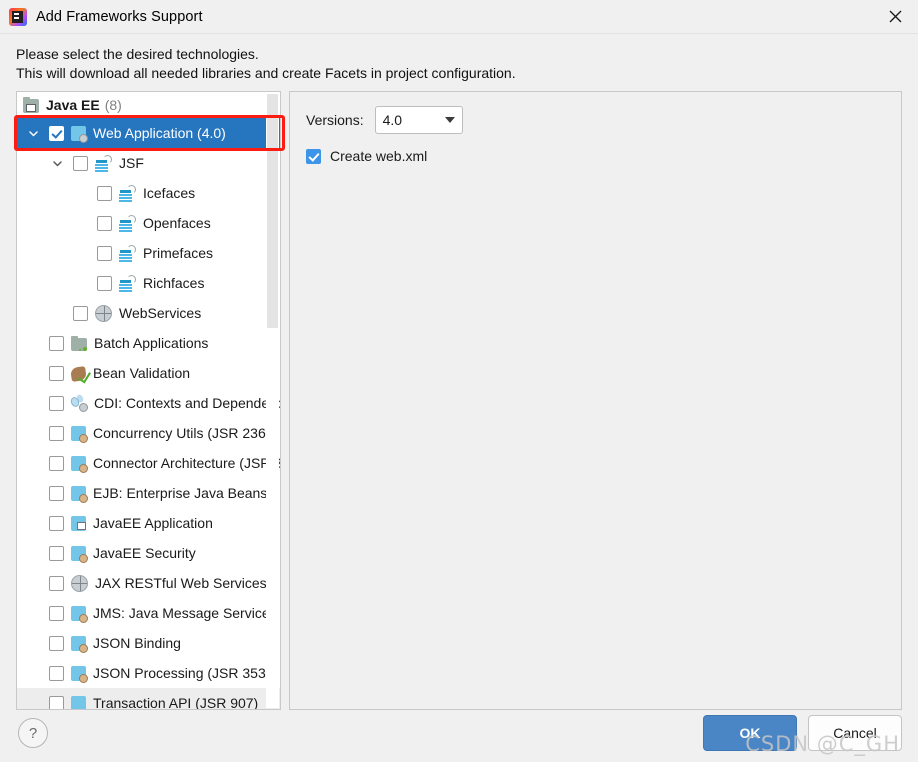 This screenshot has width=918, height=762. I want to click on tree-item-row: Richfaces, so click(148, 283).